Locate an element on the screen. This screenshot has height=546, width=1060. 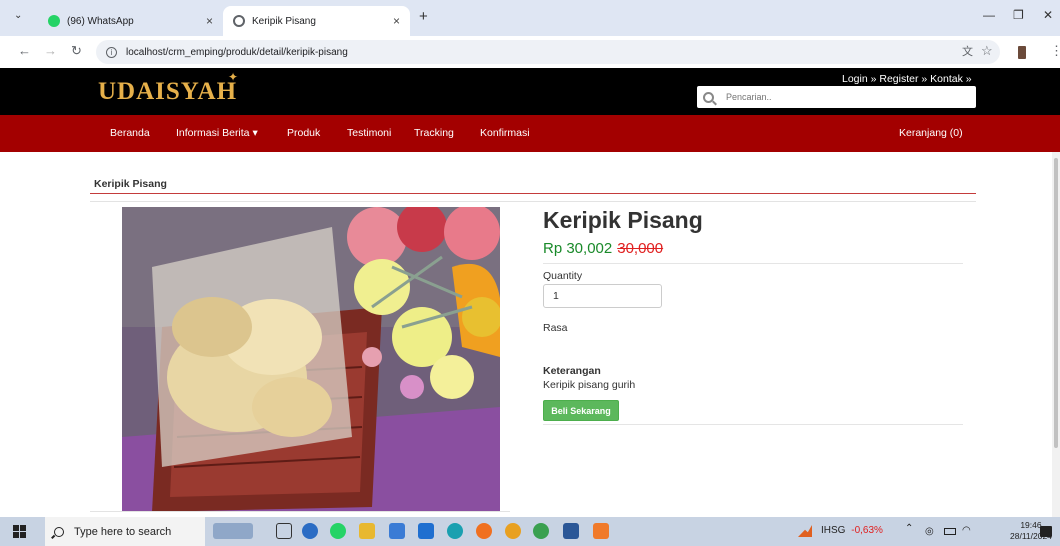
price-divider is located at coordinates (753, 263).